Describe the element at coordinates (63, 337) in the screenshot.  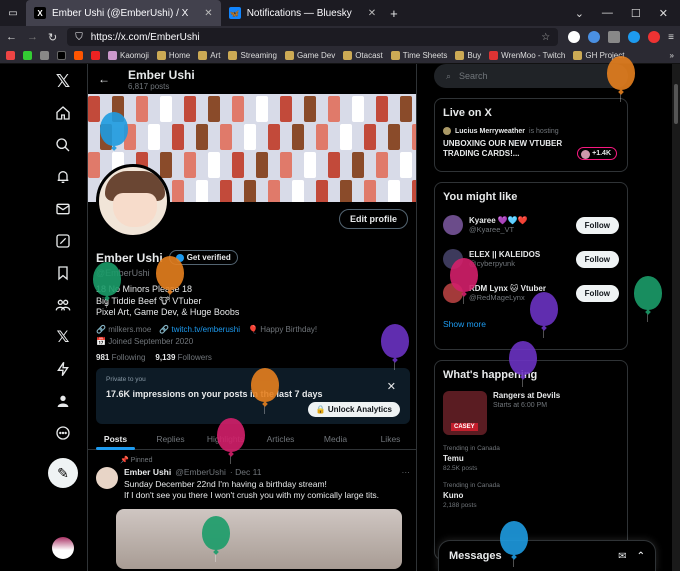
I see `premium-icon: 𝕏` at that location.